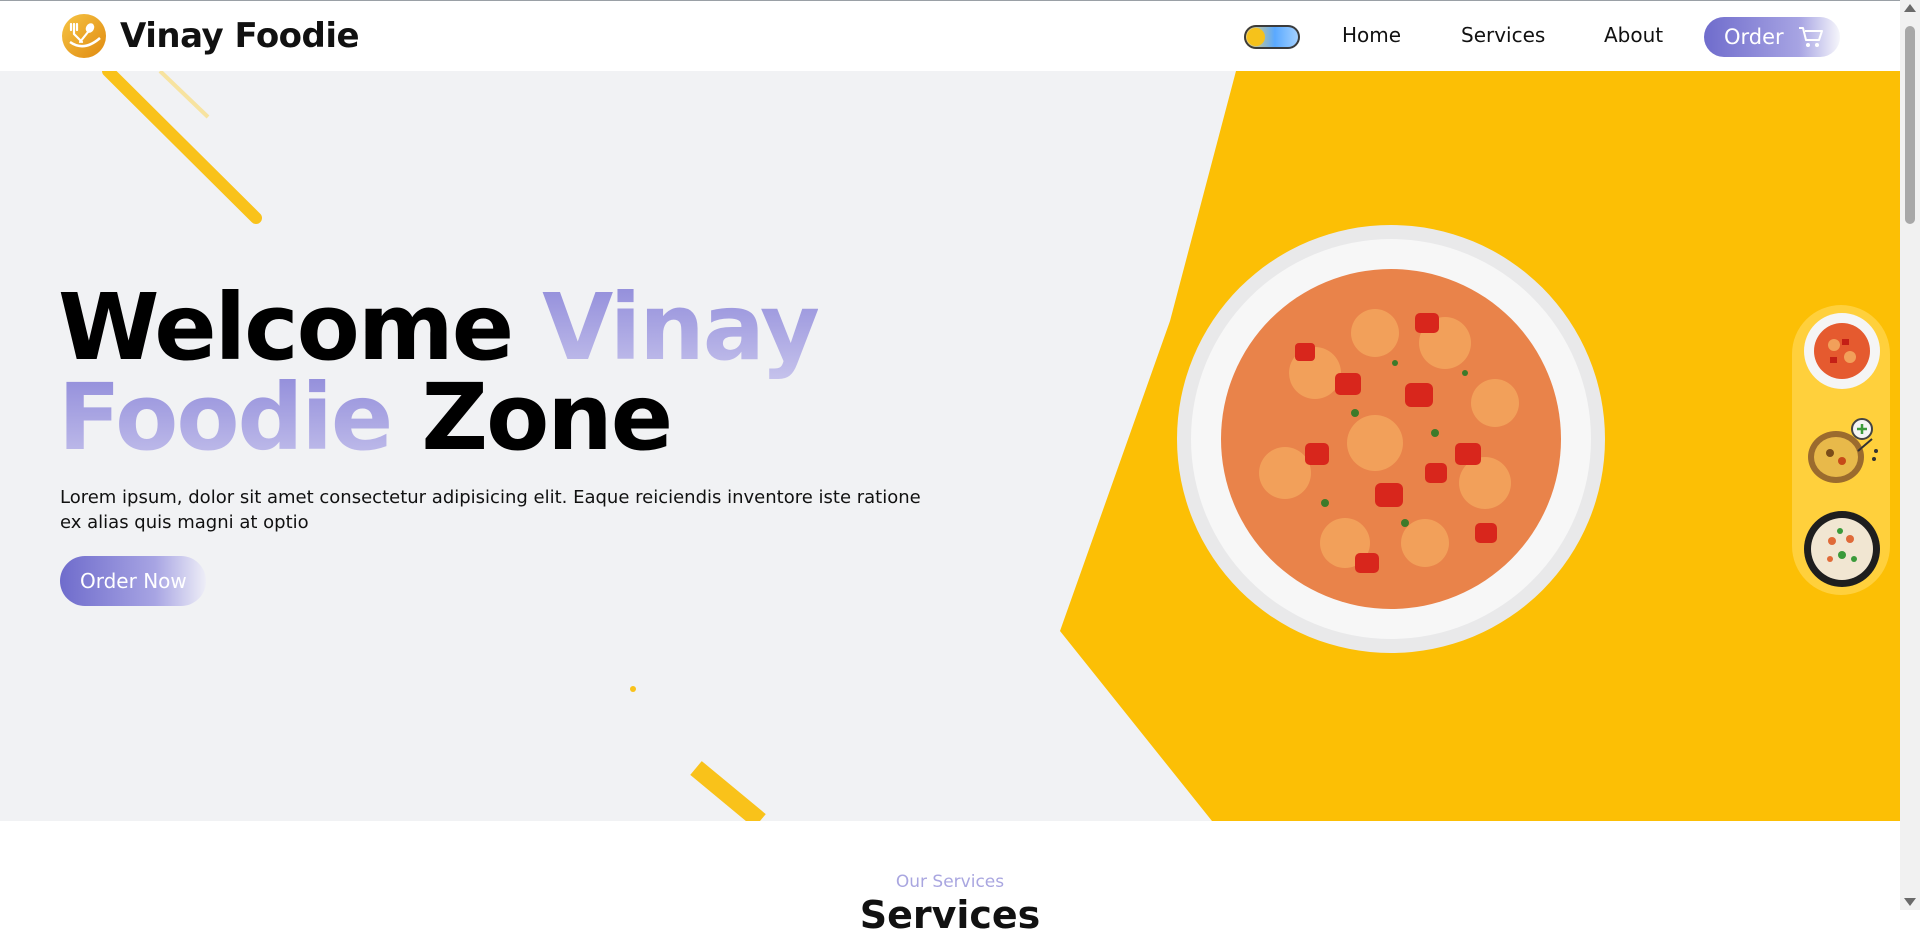 This screenshot has width=1920, height=937. Describe the element at coordinates (1910, 455) in the screenshot. I see `page-scrollbar` at that location.